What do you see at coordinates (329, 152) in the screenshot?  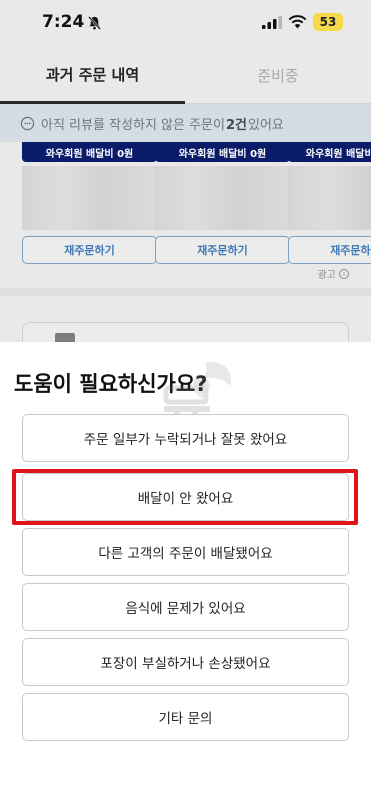 I see `membership-badge: 와우회원 배달비 0원 +` at bounding box center [329, 152].